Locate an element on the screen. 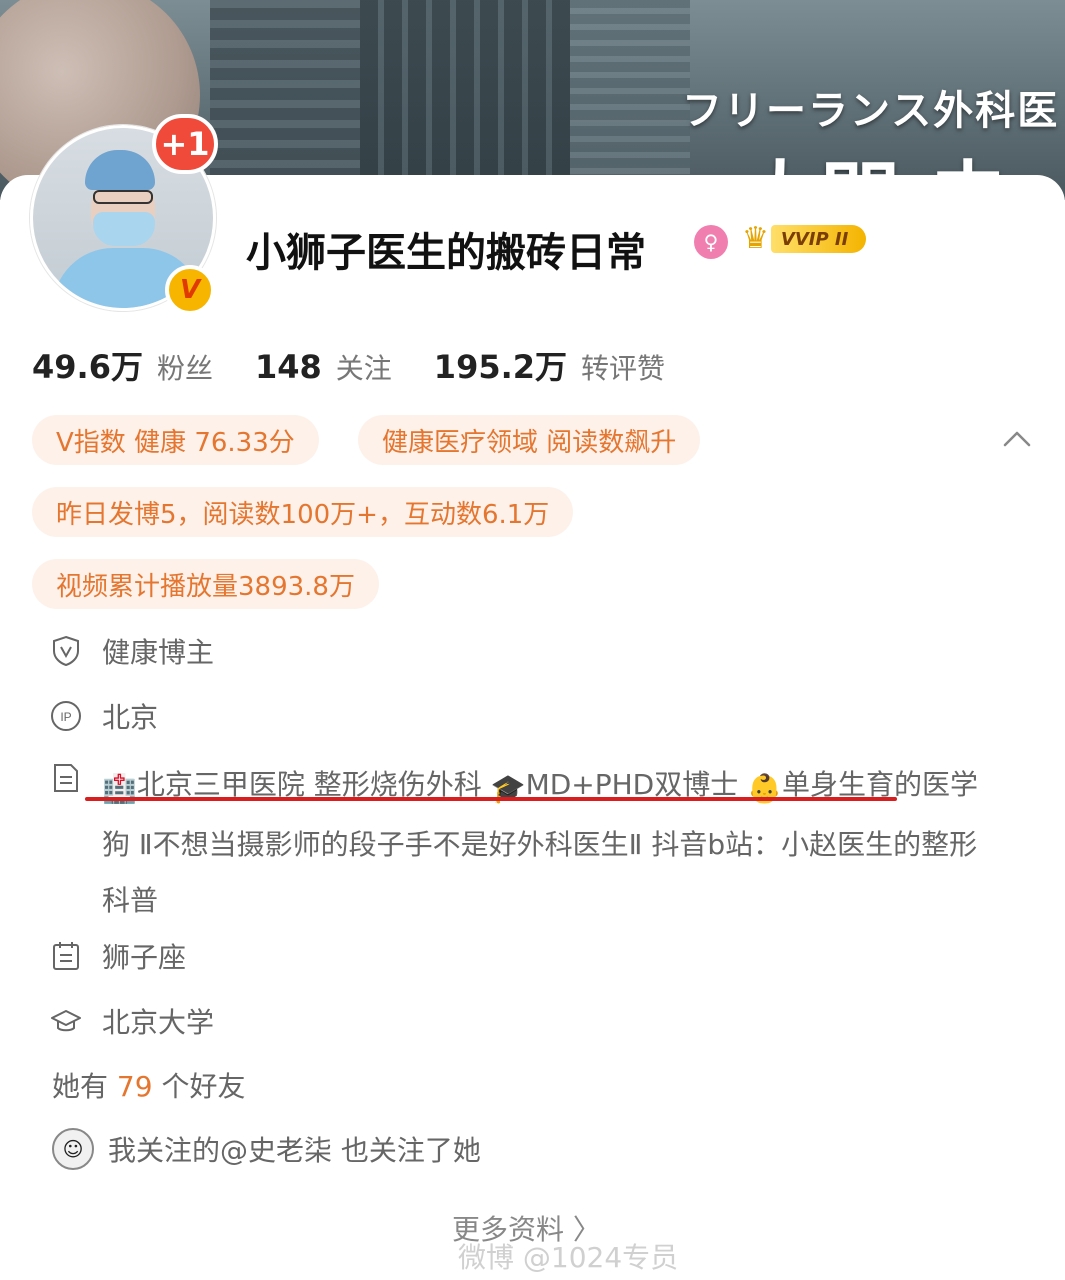 The height and width of the screenshot is (1280, 1065). info-category: 健康博主 is located at coordinates (132, 651).